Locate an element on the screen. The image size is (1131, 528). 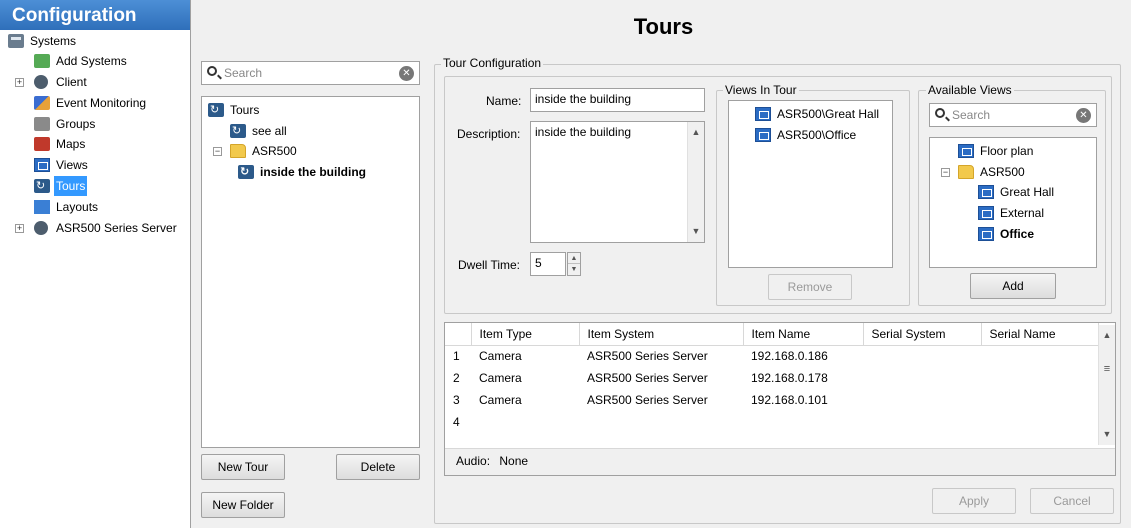
column-header-item-type: Item Type is located at coordinates (525, 334).